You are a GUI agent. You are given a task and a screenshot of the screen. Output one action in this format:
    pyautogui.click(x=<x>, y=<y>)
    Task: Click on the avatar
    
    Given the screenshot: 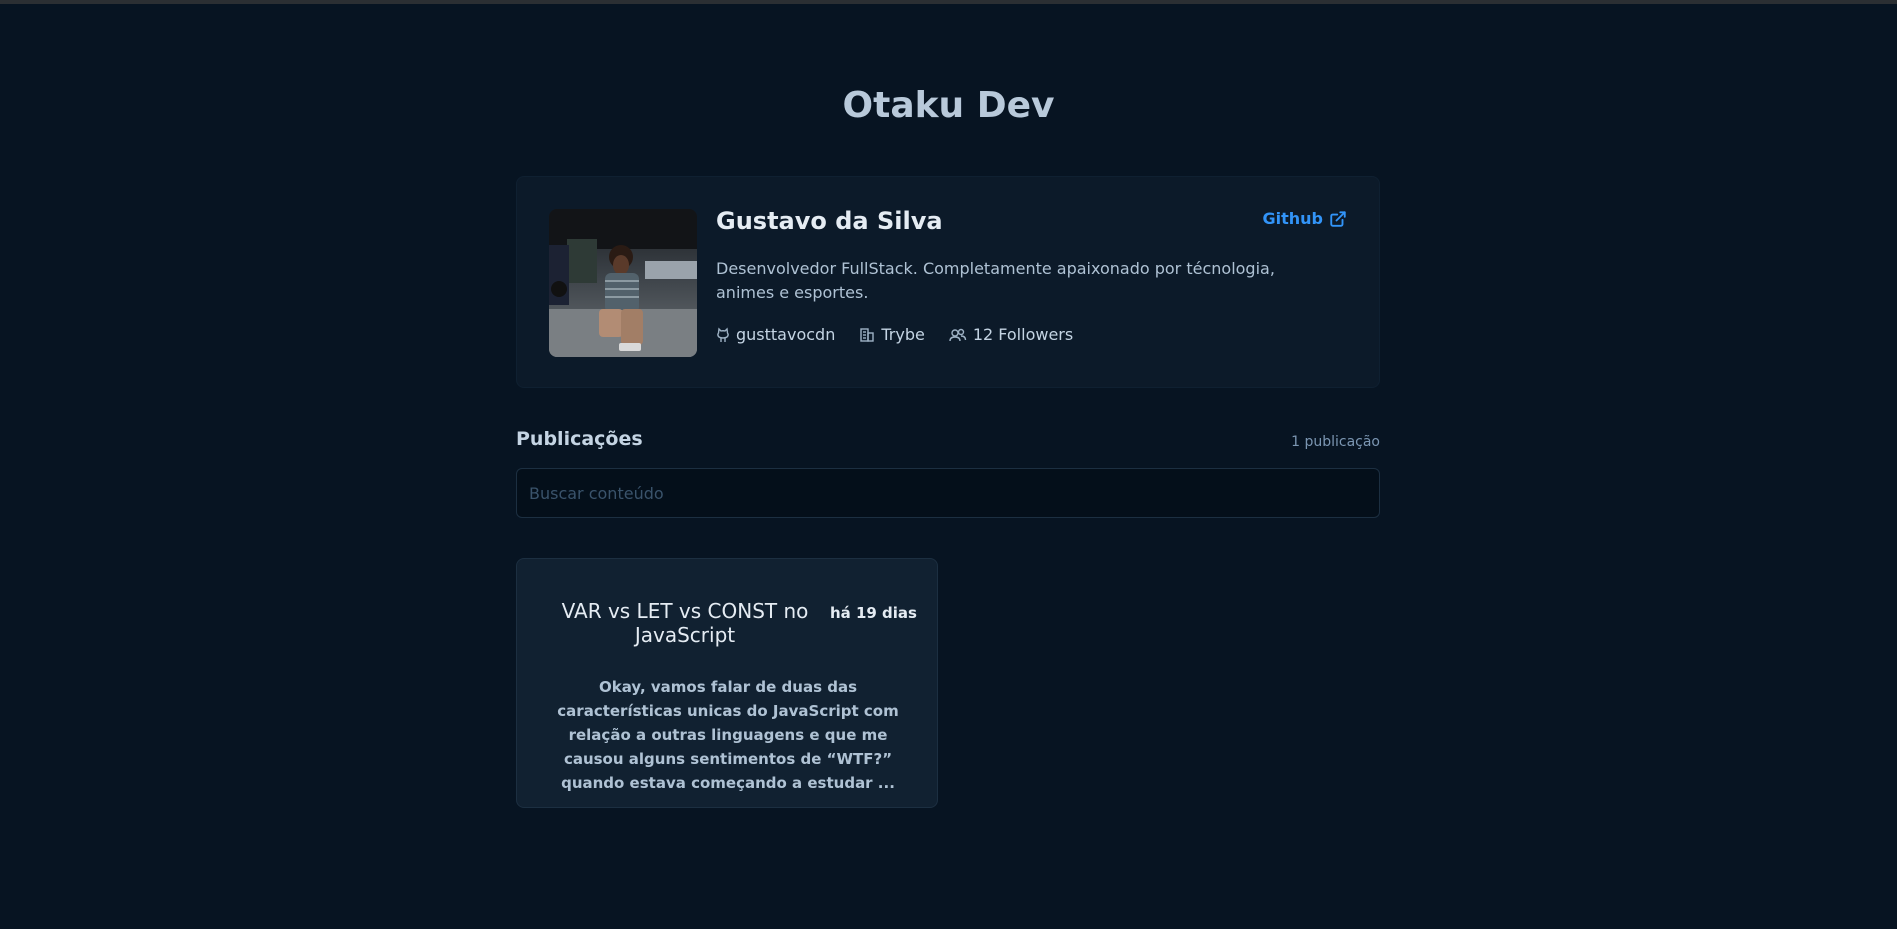 What is the action you would take?
    pyautogui.click(x=623, y=283)
    